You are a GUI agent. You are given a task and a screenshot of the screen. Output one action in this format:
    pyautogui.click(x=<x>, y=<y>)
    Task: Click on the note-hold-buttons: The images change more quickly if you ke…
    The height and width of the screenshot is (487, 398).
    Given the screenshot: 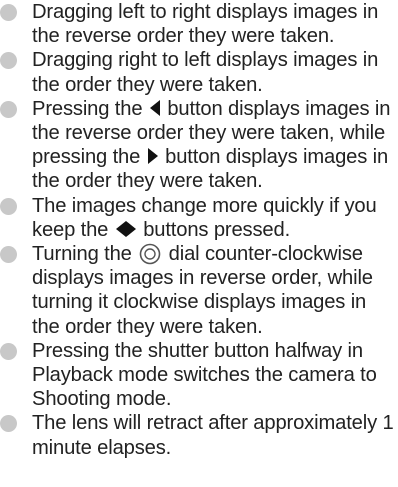 What is the action you would take?
    pyautogui.click(x=199, y=218)
    